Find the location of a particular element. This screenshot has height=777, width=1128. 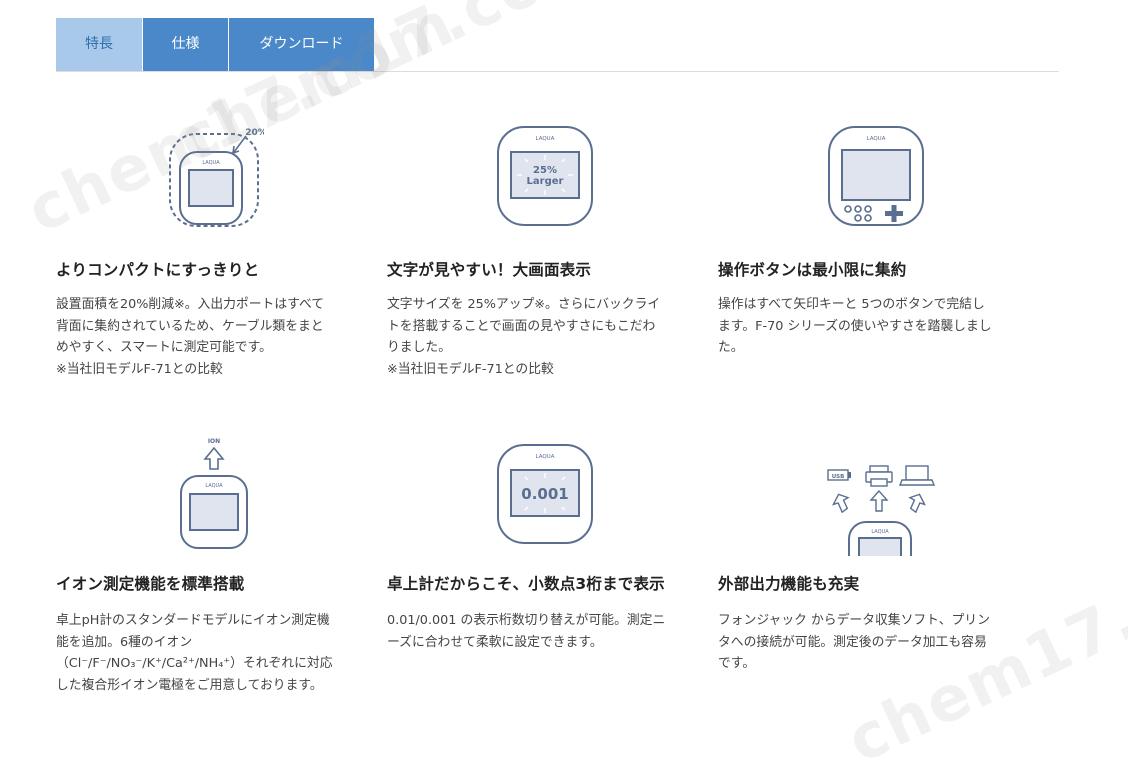

laptop-icon is located at coordinates (917, 475).